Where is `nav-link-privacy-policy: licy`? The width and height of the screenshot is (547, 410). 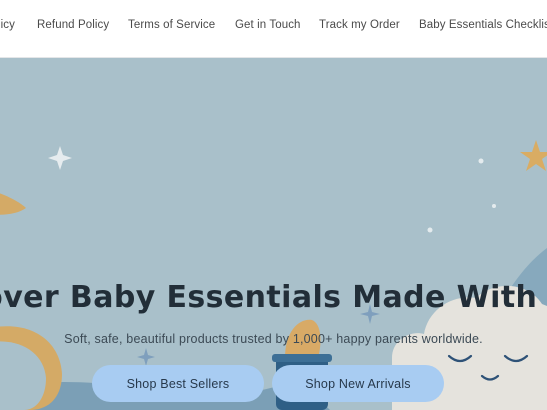
nav-link-privacy-policy: licy is located at coordinates (7, 25).